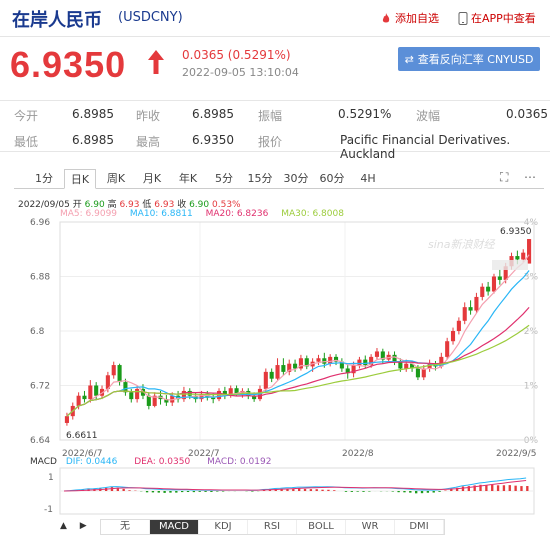 This screenshot has height=538, width=550. I want to click on y-tick-label: 6.96, so click(40, 223).